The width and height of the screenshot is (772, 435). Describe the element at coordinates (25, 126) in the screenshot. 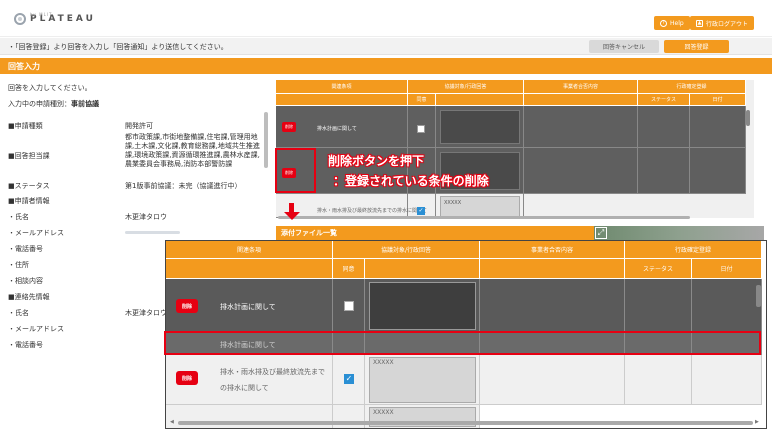

I see `info-label: ■申請種類` at that location.